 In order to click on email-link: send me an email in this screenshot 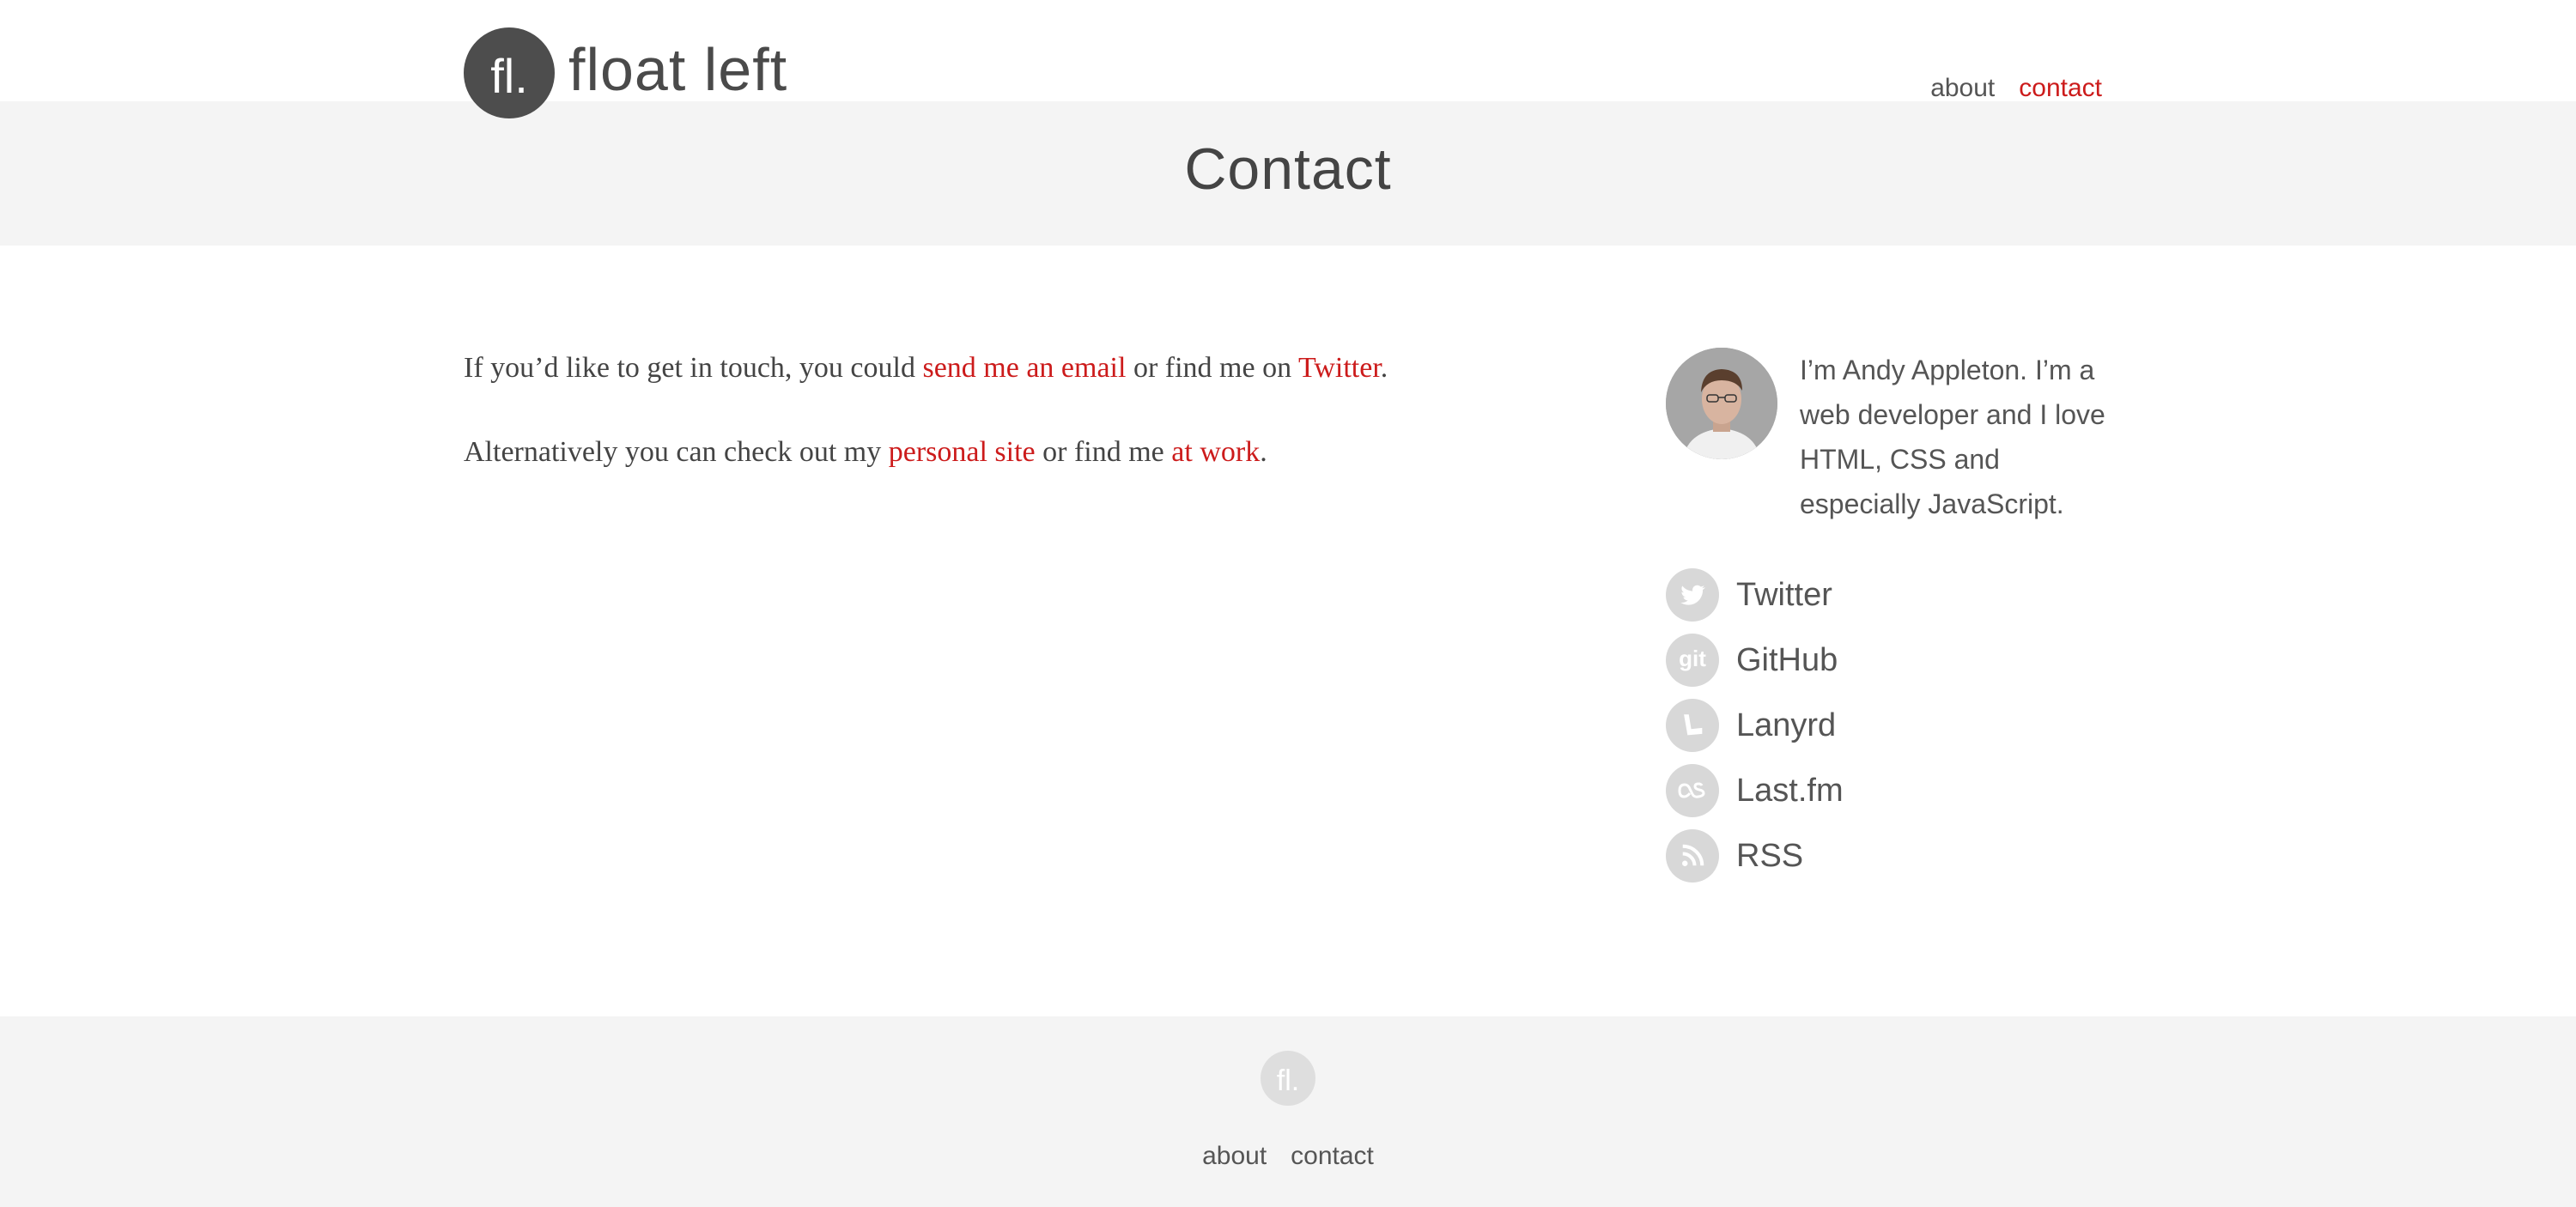, I will do `click(1024, 368)`.